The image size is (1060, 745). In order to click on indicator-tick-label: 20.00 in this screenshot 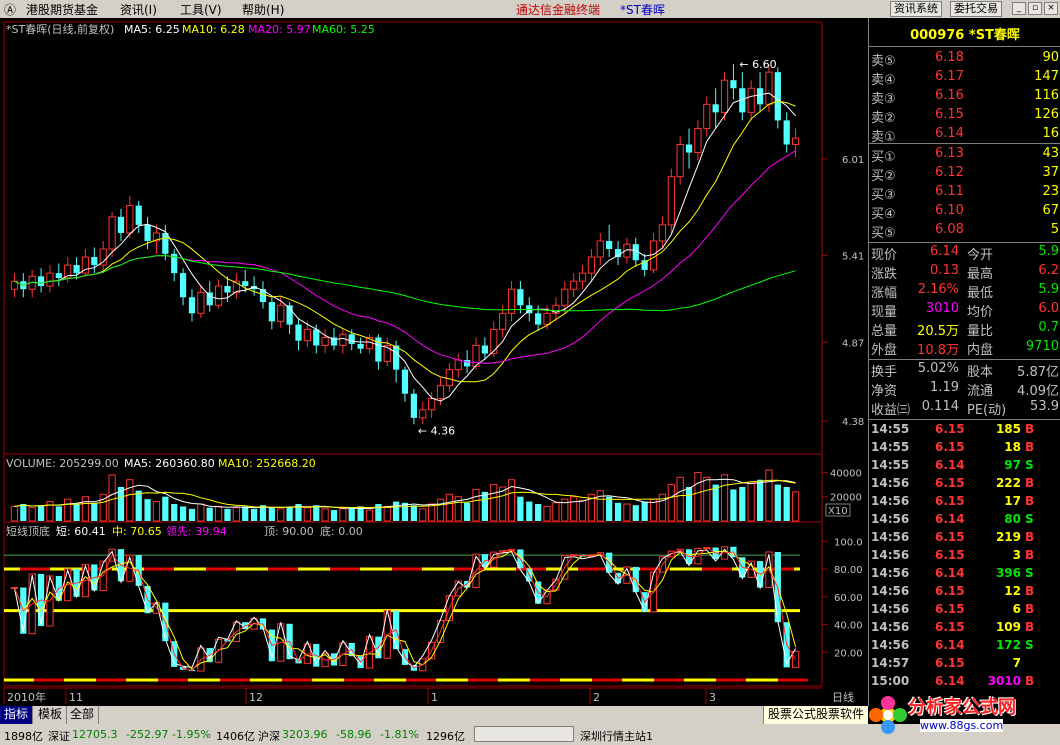, I will do `click(848, 653)`.